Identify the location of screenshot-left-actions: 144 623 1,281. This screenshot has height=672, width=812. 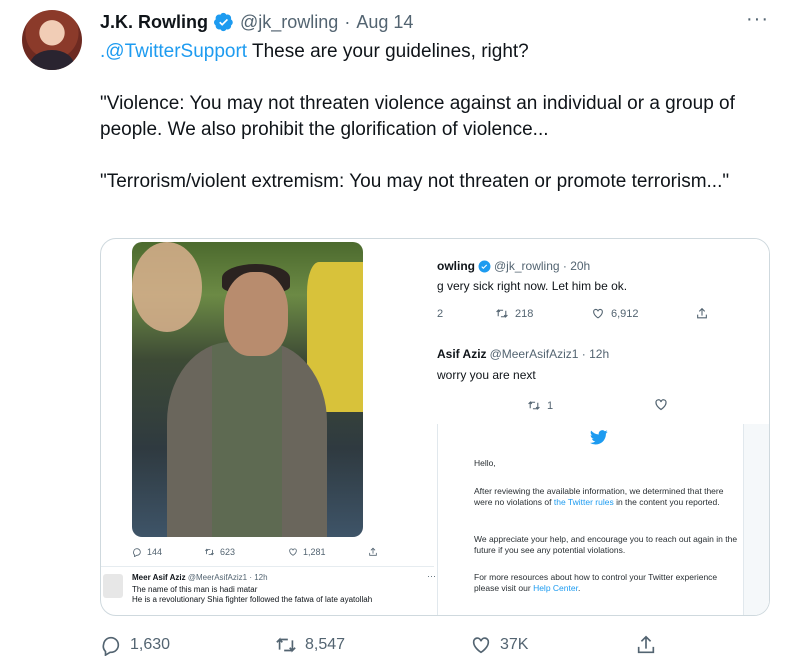
(260, 552).